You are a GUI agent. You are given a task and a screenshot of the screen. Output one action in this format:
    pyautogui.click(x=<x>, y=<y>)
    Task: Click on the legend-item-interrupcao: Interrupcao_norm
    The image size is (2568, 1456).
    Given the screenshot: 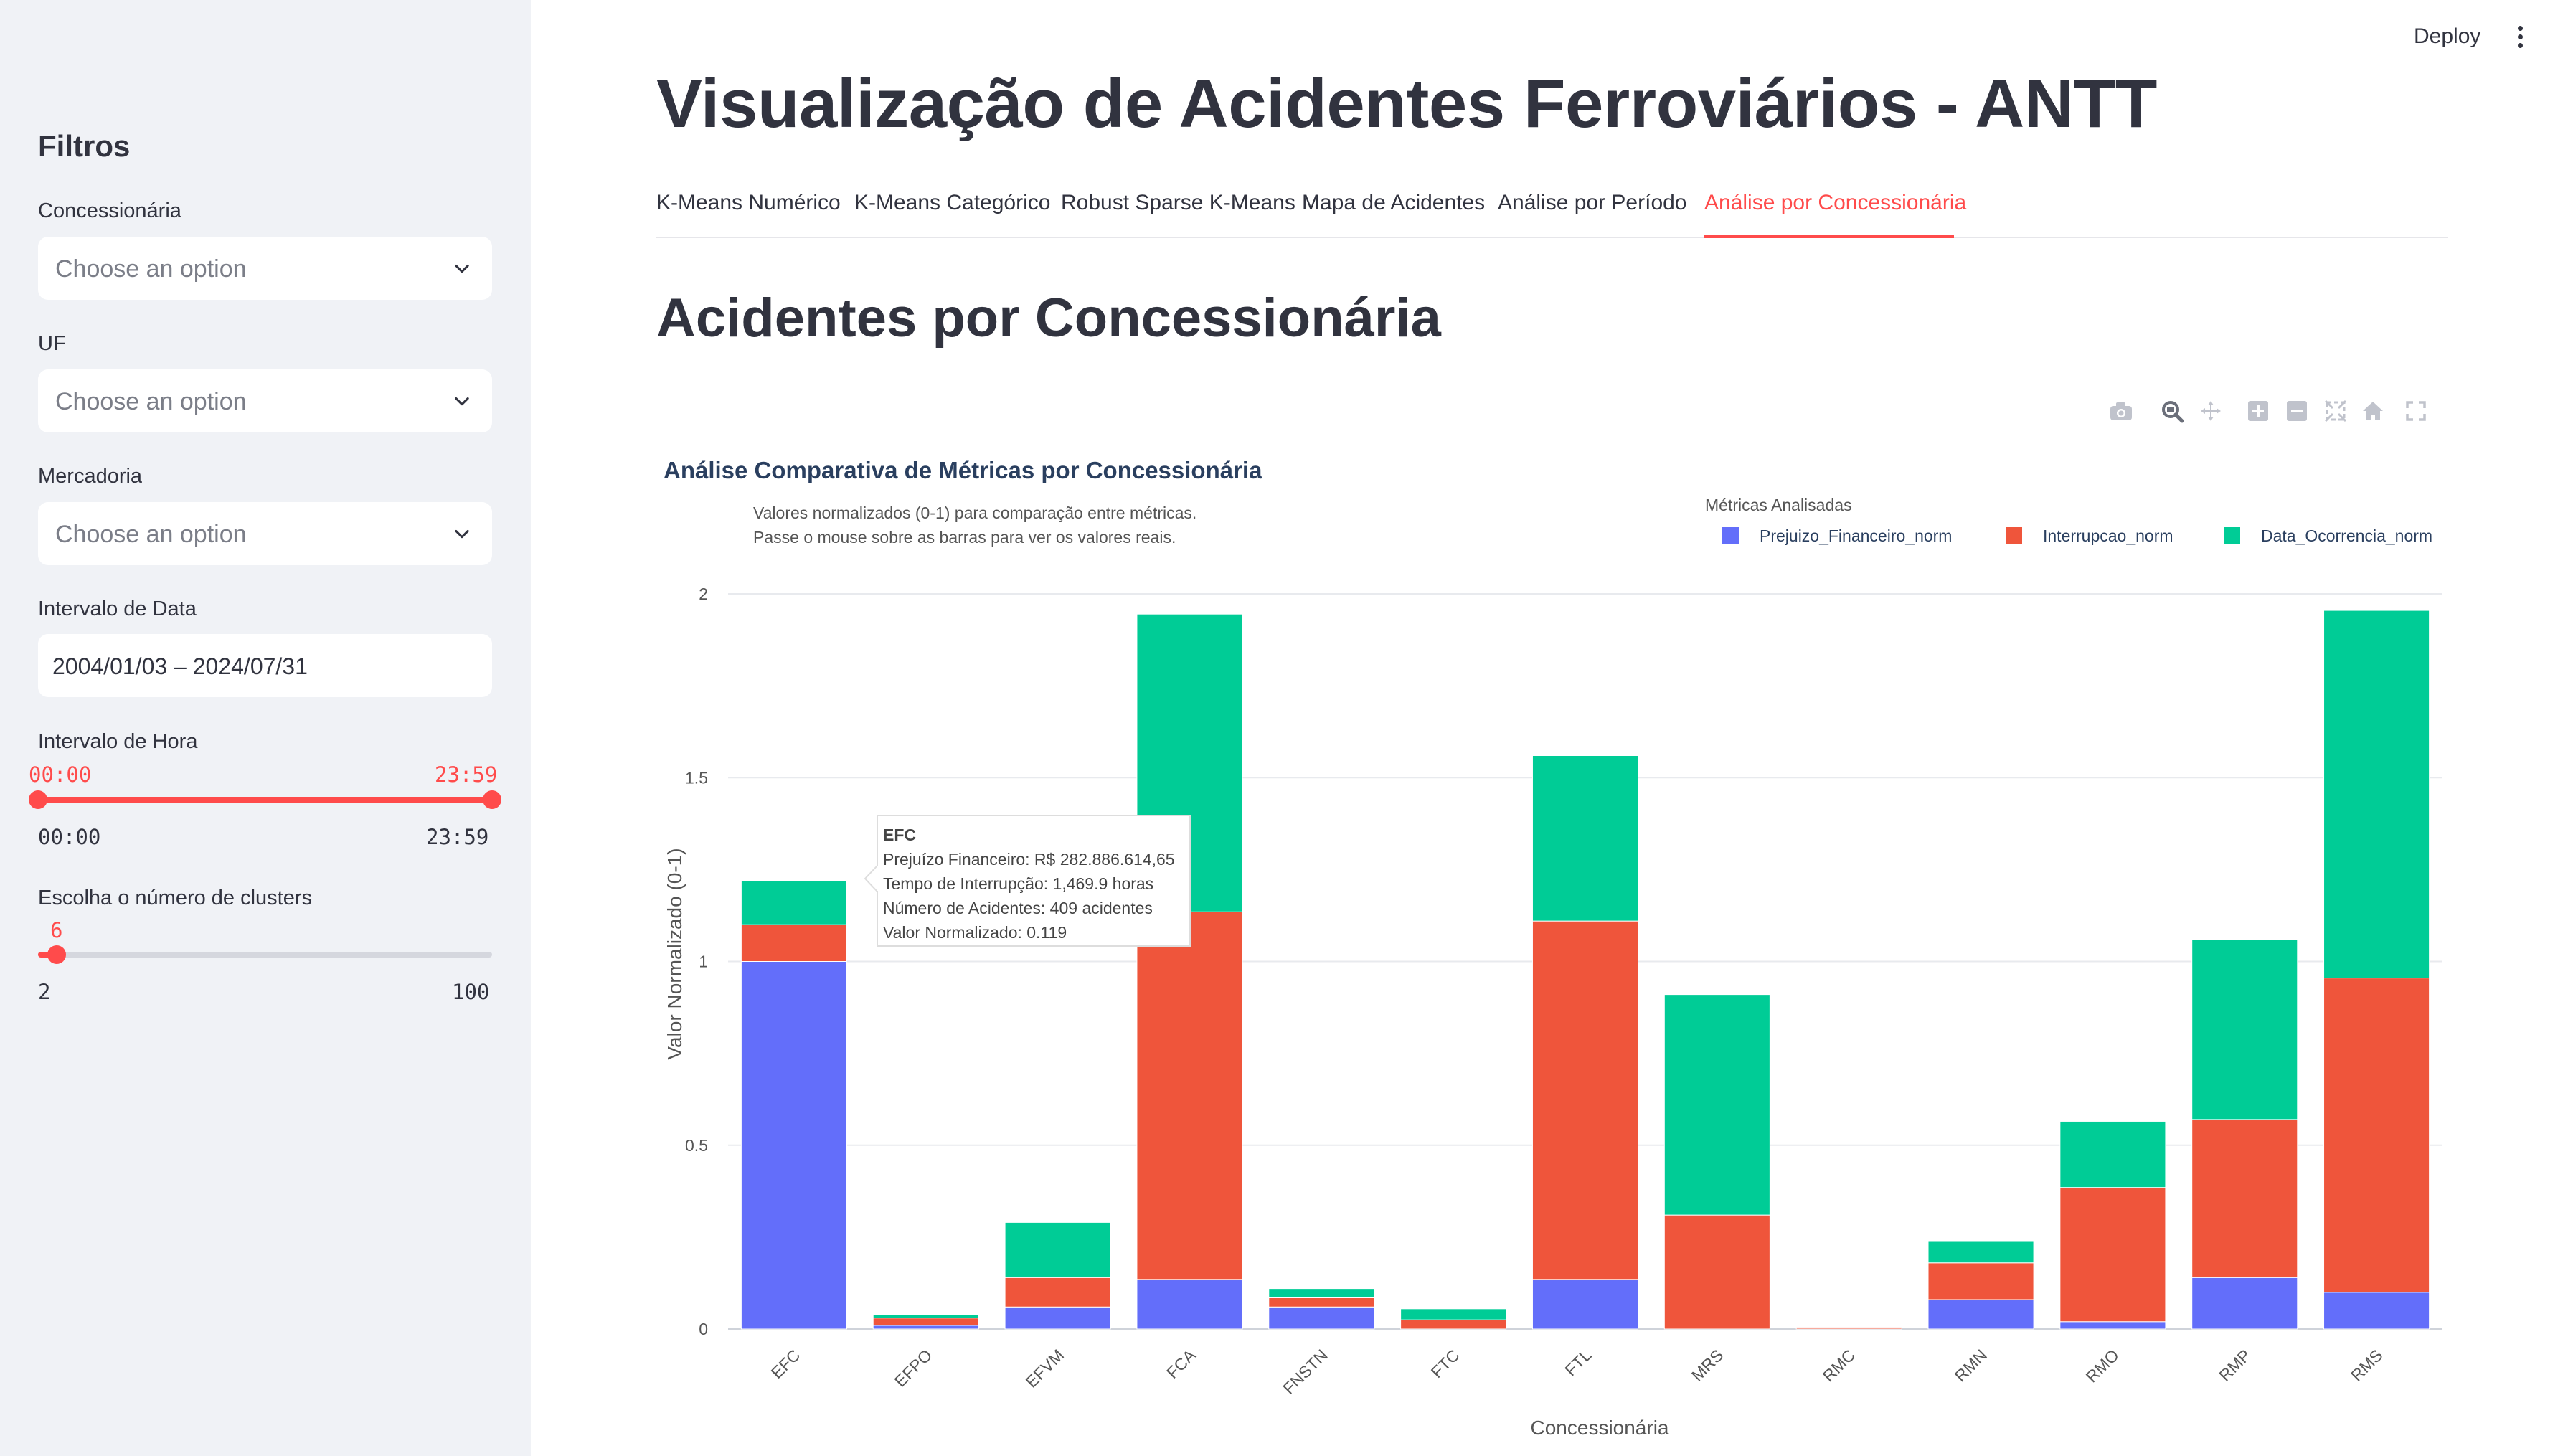 What is the action you would take?
    pyautogui.click(x=2108, y=535)
    